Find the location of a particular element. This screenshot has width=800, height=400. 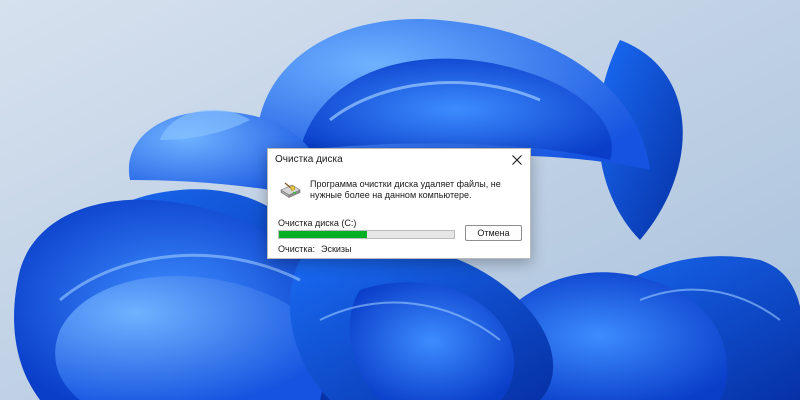

progress-fill is located at coordinates (323, 234).